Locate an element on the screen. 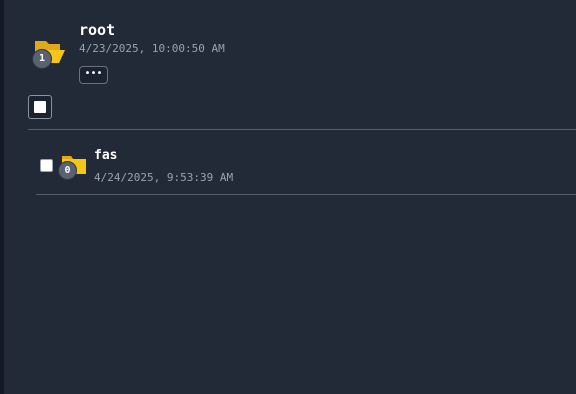 The height and width of the screenshot is (394, 576). checkbox-fill is located at coordinates (40, 107).